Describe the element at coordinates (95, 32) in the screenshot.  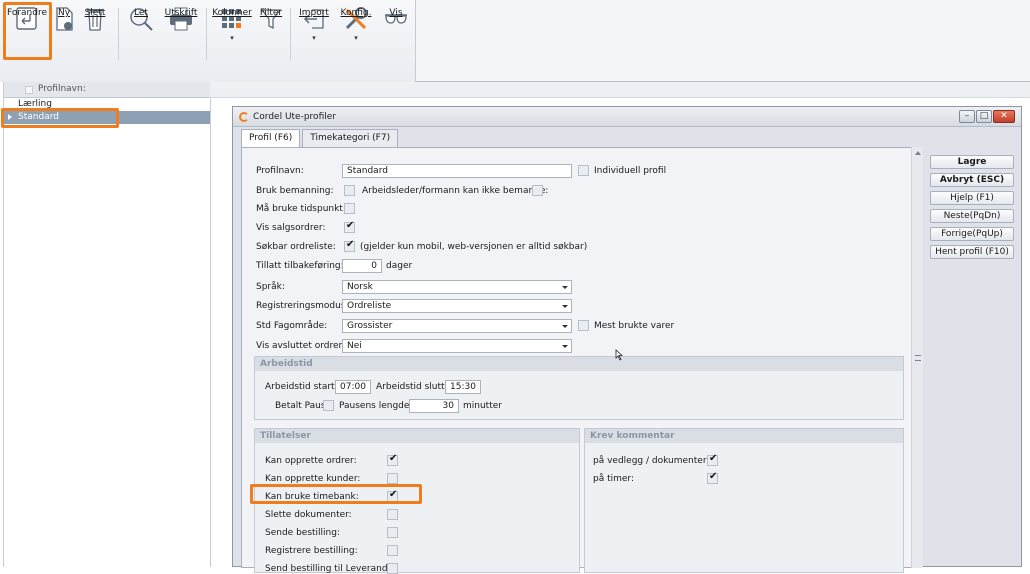
I see `slett-button: Slett` at that location.